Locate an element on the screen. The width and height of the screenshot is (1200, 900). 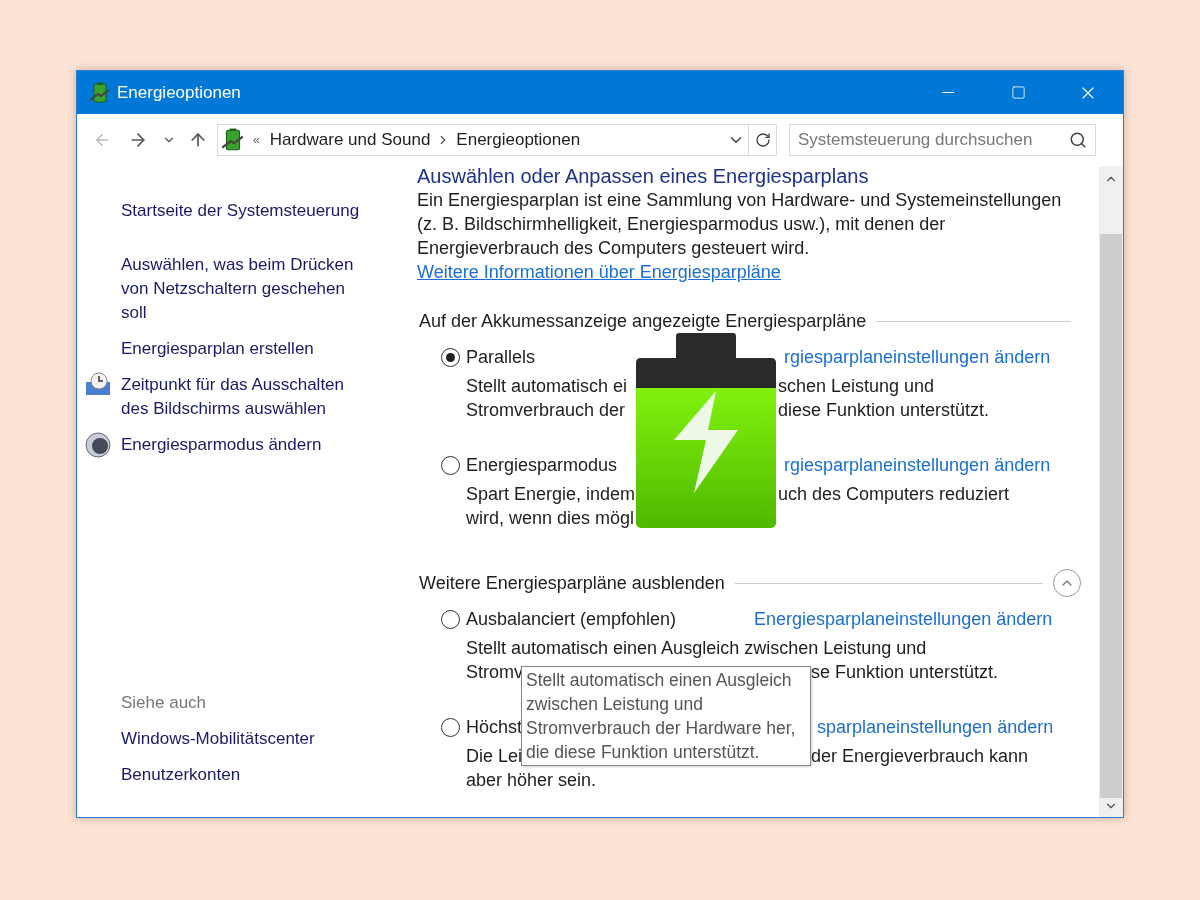
breadcrumb-item: Energieoptionen is located at coordinates (518, 140).